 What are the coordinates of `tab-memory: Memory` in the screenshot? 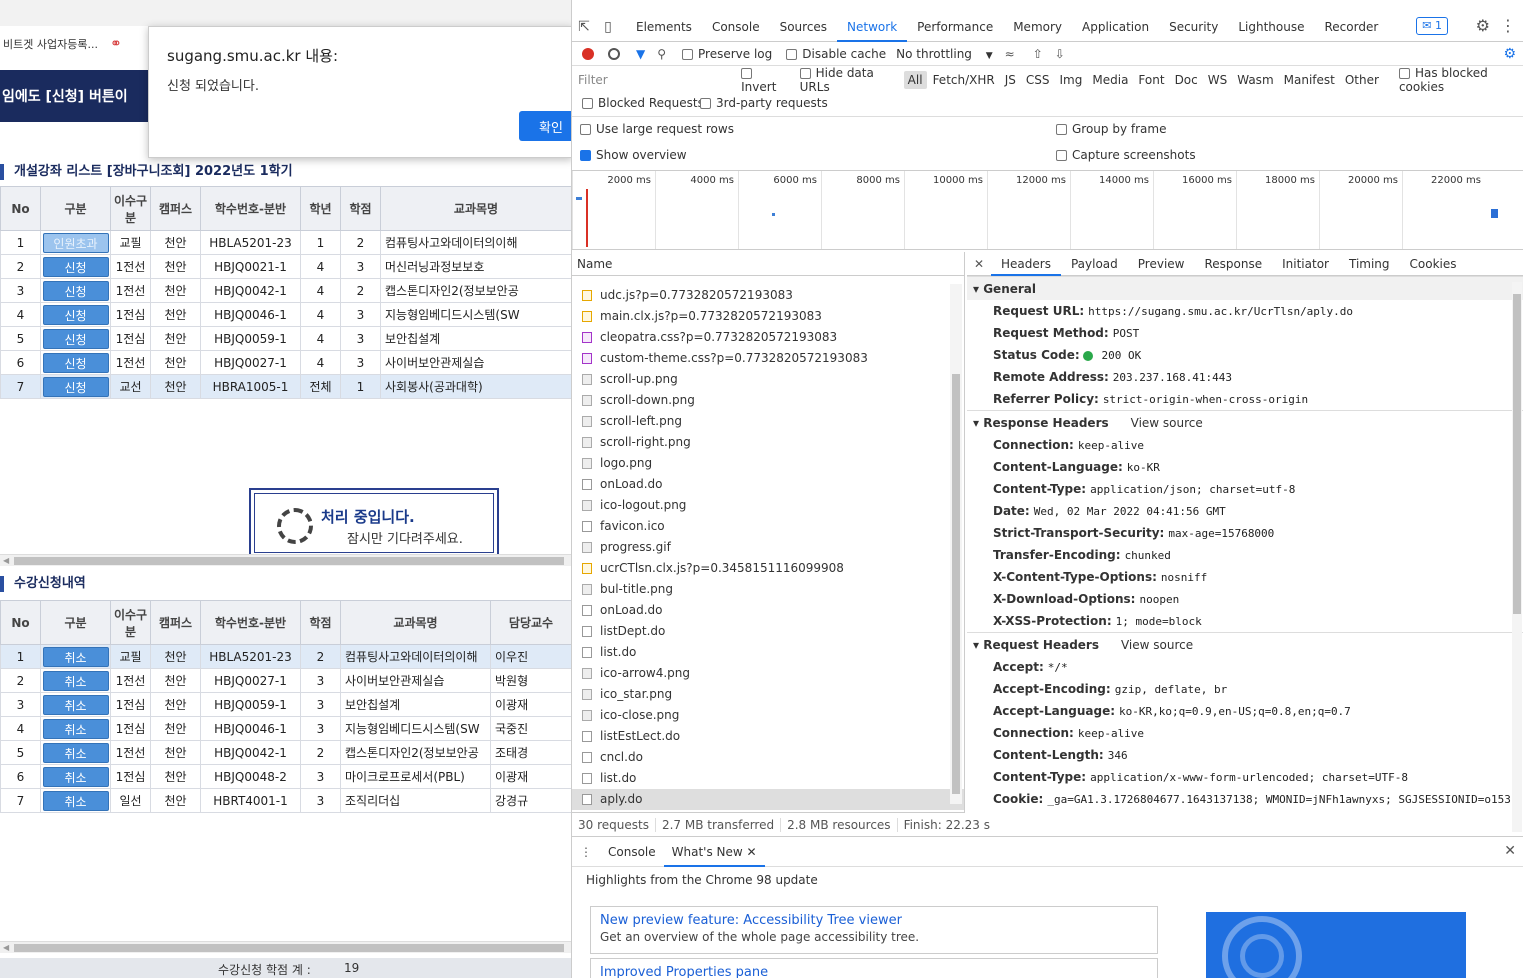 It's located at (1037, 27).